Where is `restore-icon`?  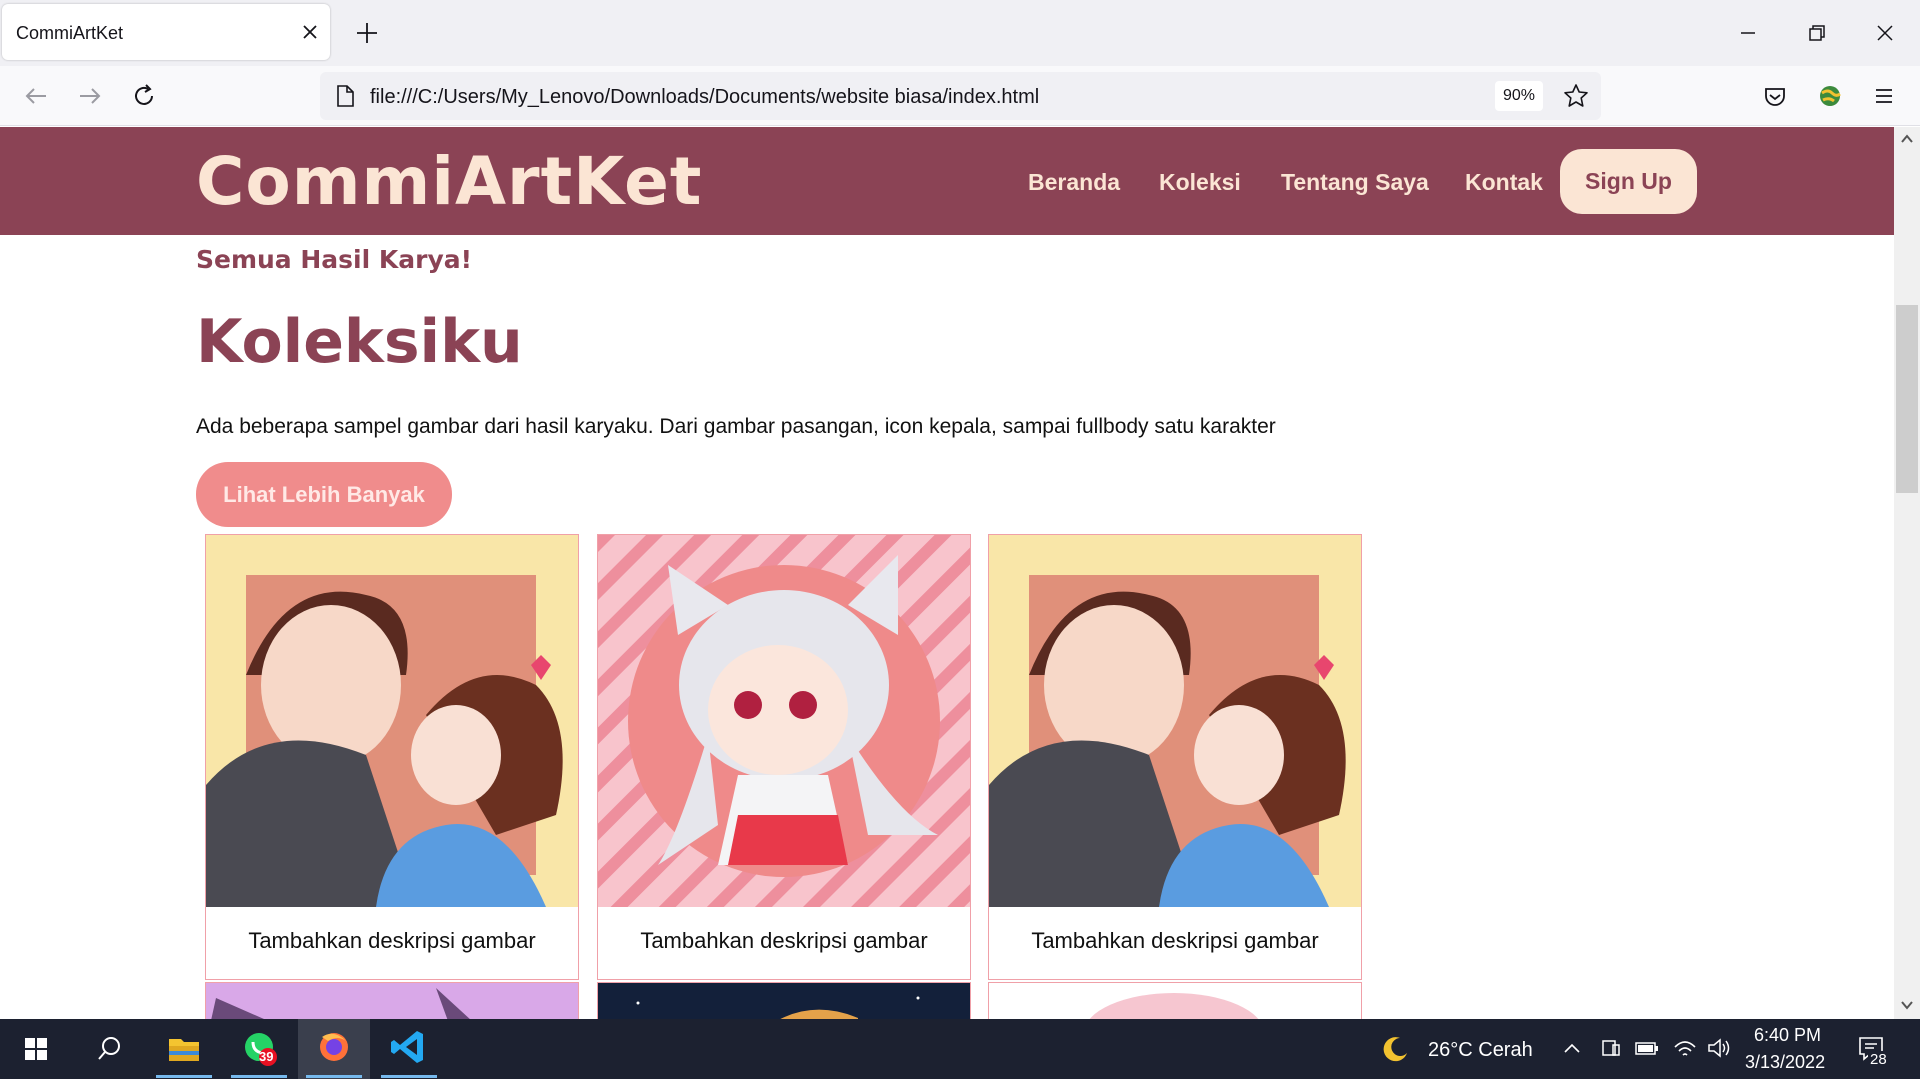 restore-icon is located at coordinates (1817, 33).